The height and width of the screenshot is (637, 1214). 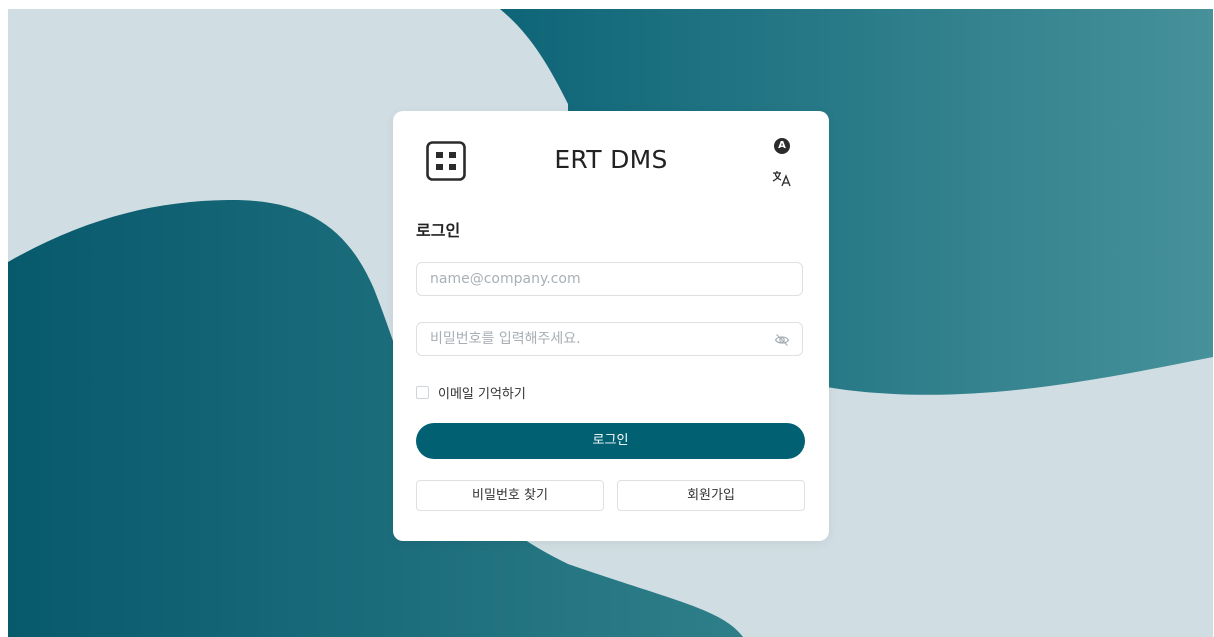 I want to click on login-button: 로그인, so click(x=610, y=441).